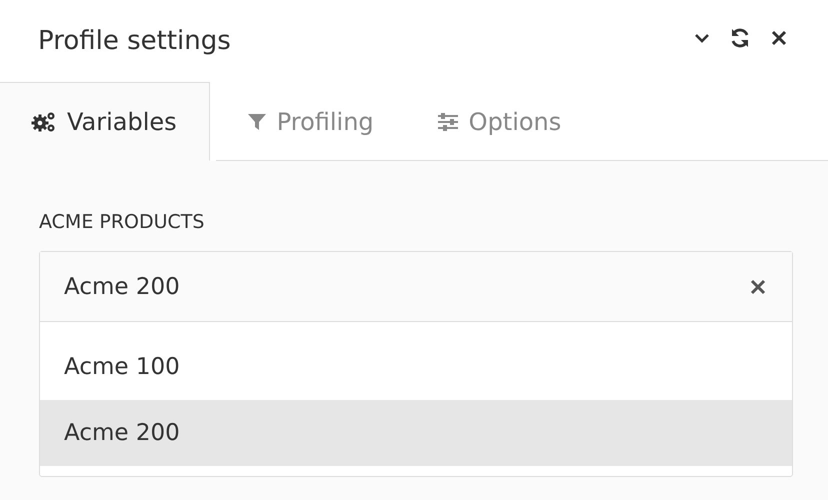 Image resolution: width=828 pixels, height=500 pixels. Describe the element at coordinates (256, 122) in the screenshot. I see `filter-icon` at that location.